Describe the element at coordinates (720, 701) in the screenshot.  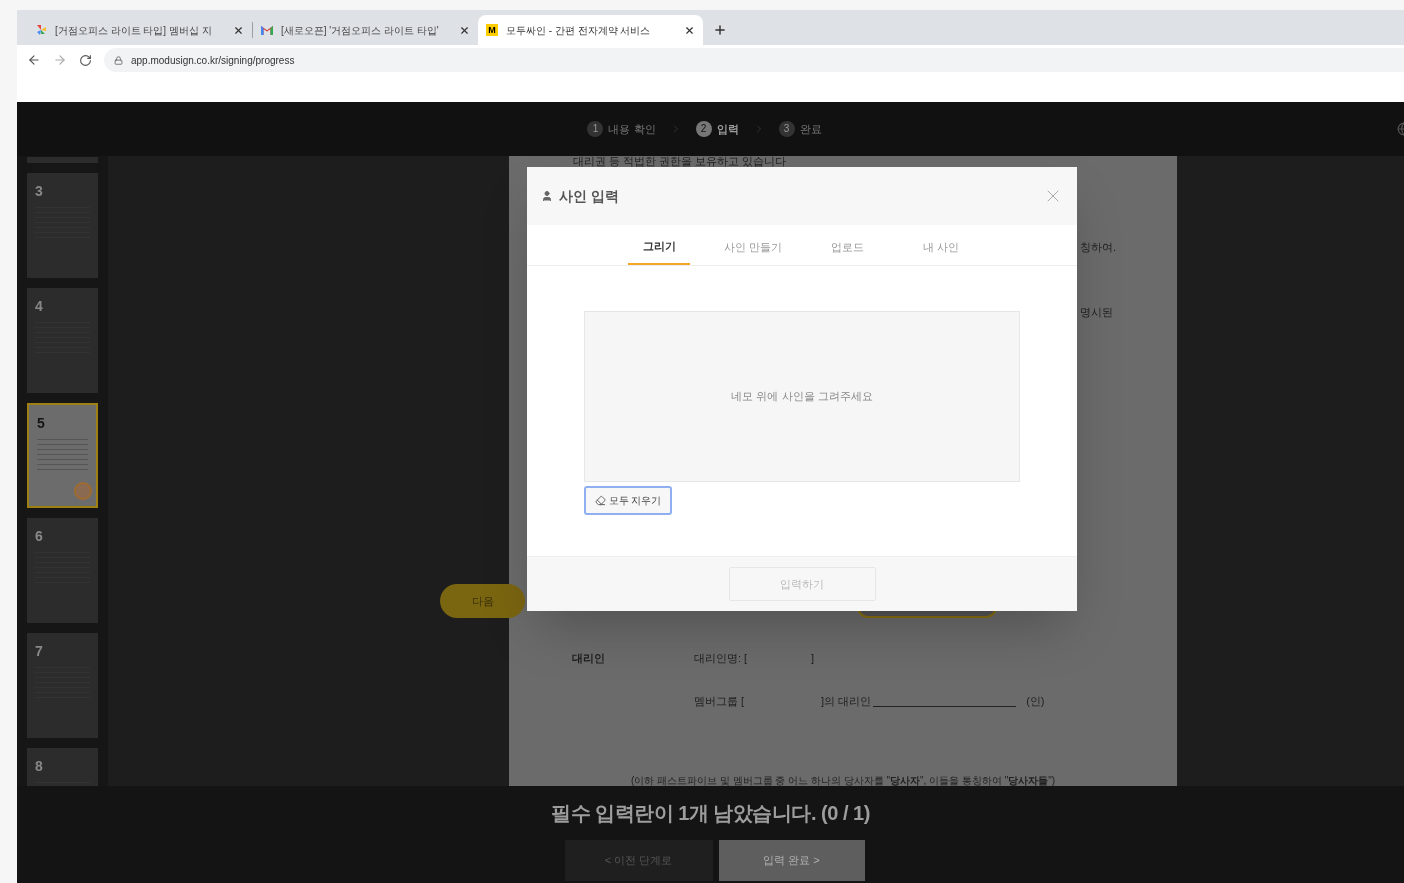
I see `document-text: 멤버그룹 [` at that location.